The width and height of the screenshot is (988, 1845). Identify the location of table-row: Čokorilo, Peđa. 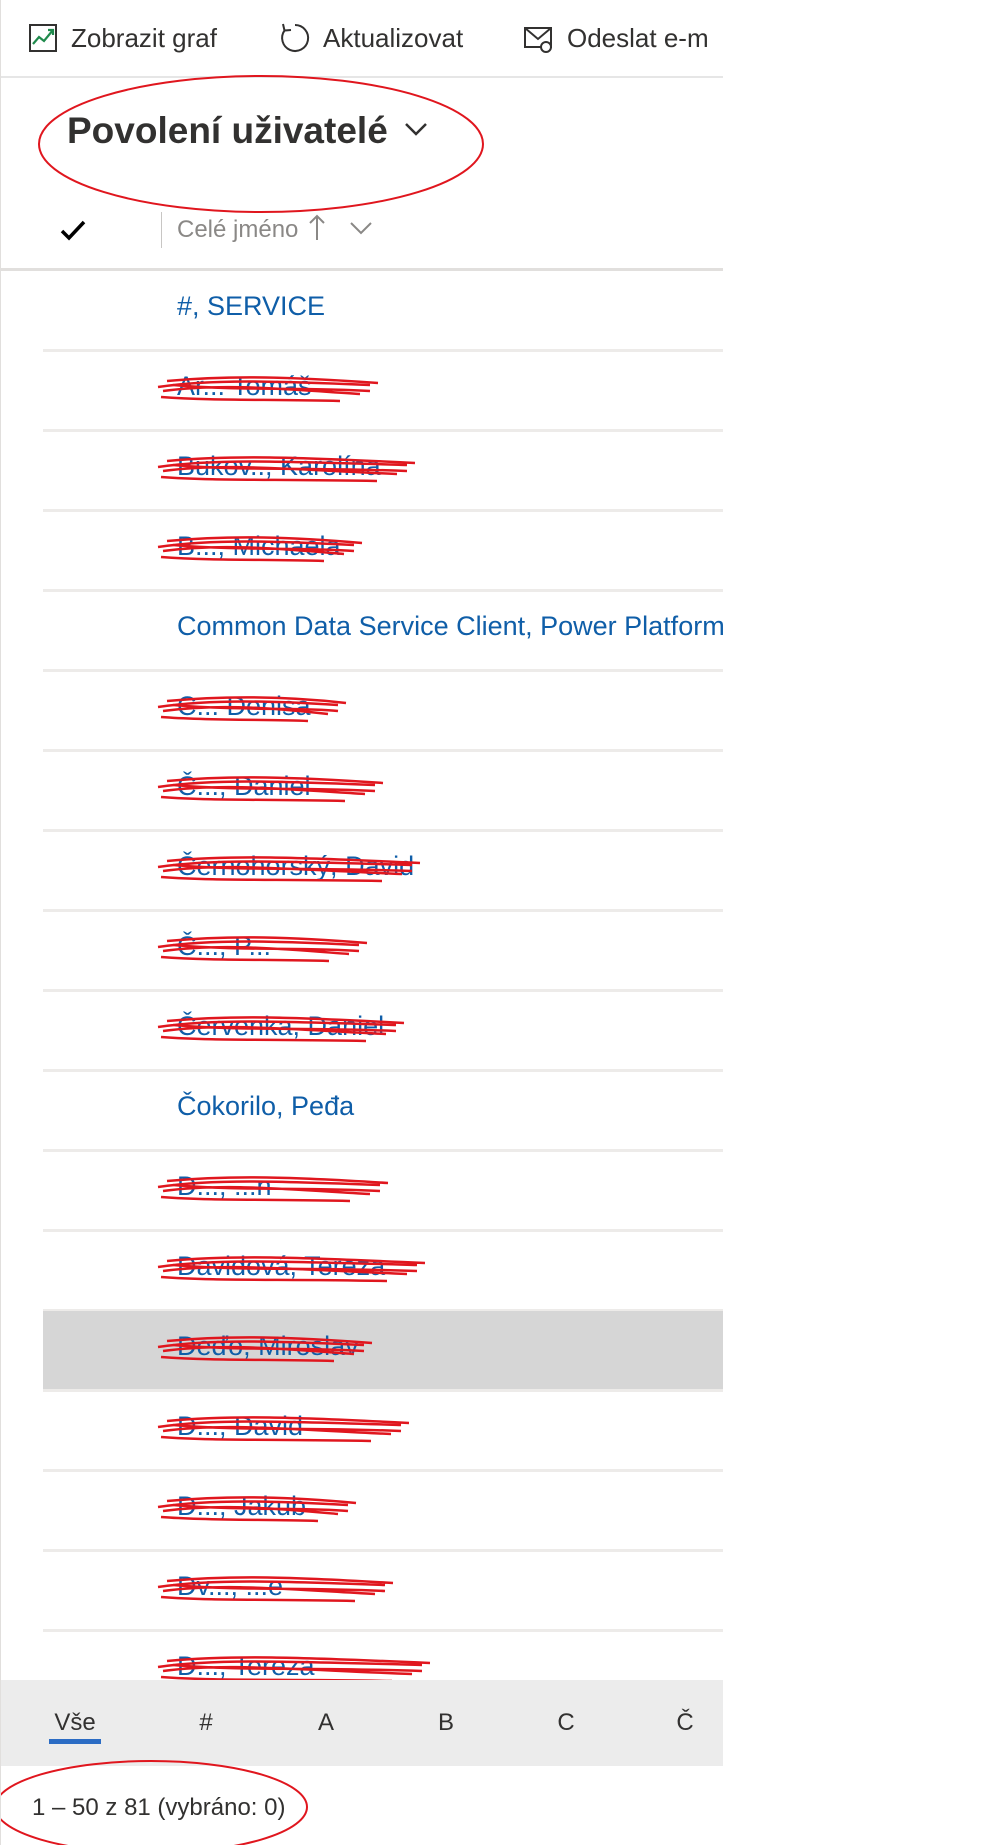
(383, 1111).